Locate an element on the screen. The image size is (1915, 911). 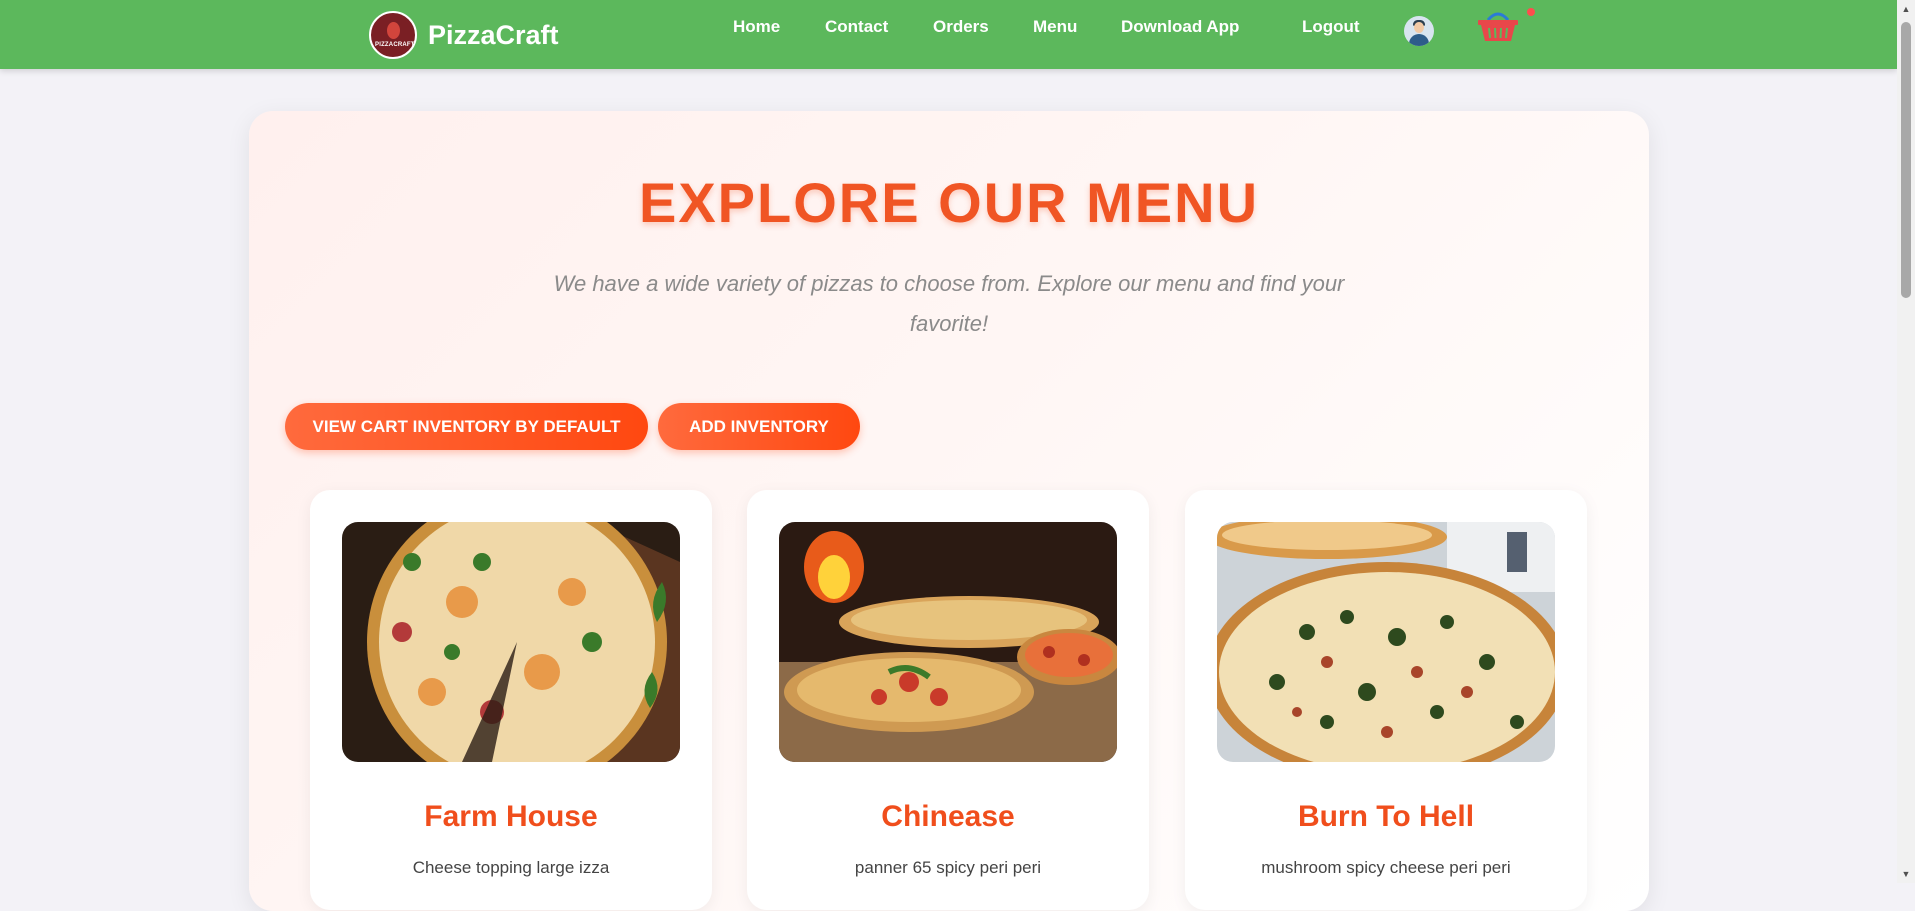
nav-home-link: Home is located at coordinates (756, 27).